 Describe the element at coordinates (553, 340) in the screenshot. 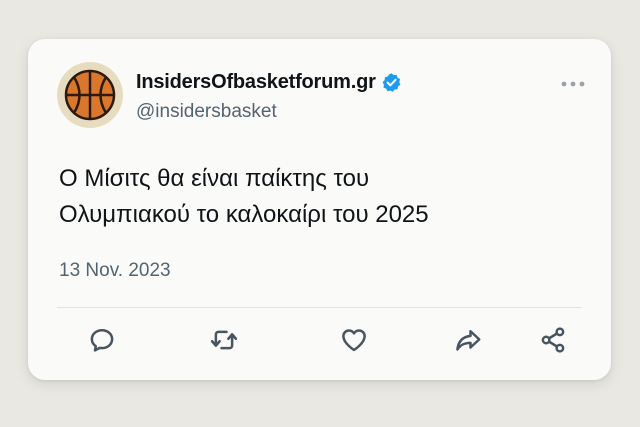

I see `share-icon` at that location.